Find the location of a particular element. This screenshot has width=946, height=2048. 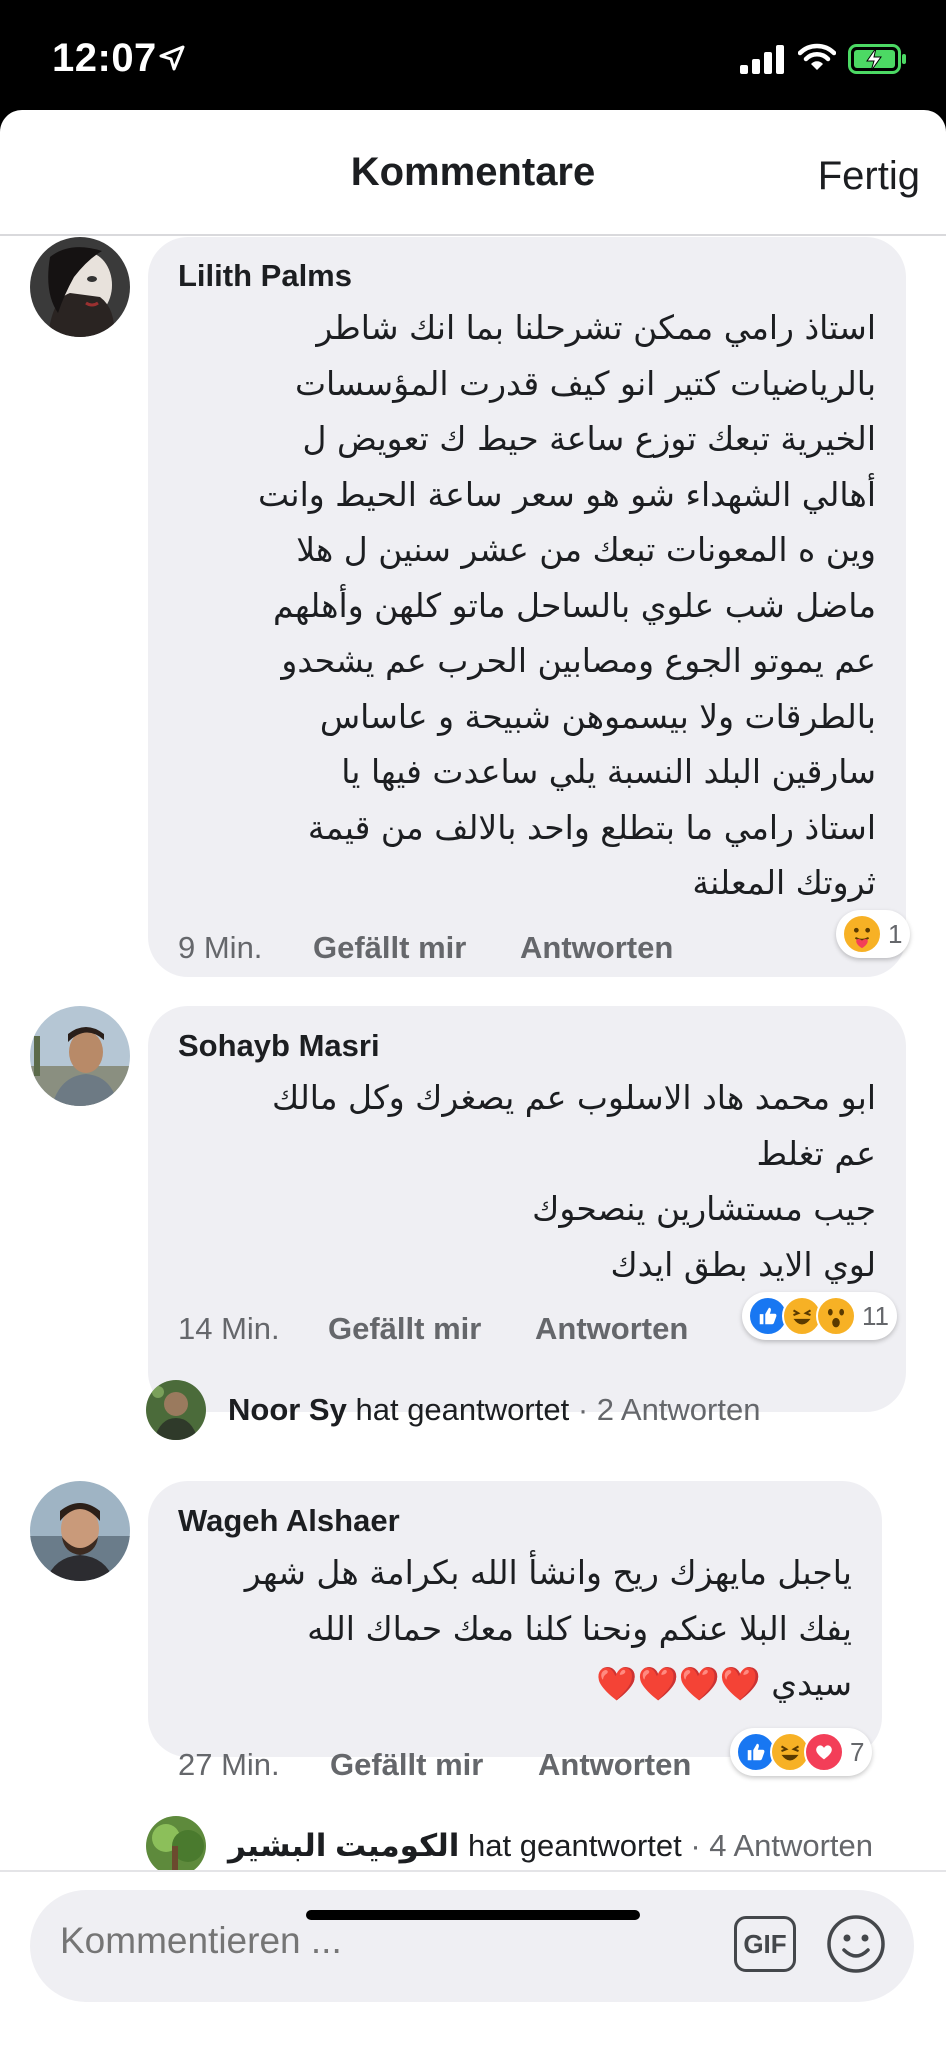

page-title: Kommentare is located at coordinates (473, 172).